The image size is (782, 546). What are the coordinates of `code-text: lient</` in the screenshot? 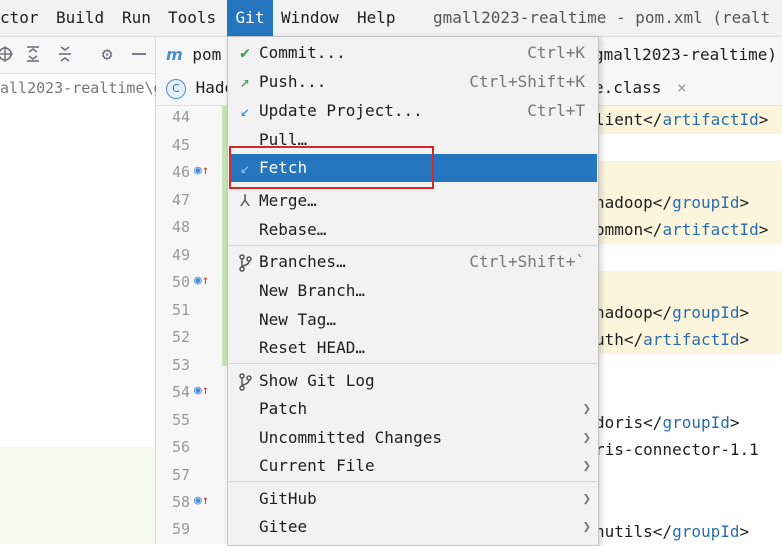 It's located at (629, 119).